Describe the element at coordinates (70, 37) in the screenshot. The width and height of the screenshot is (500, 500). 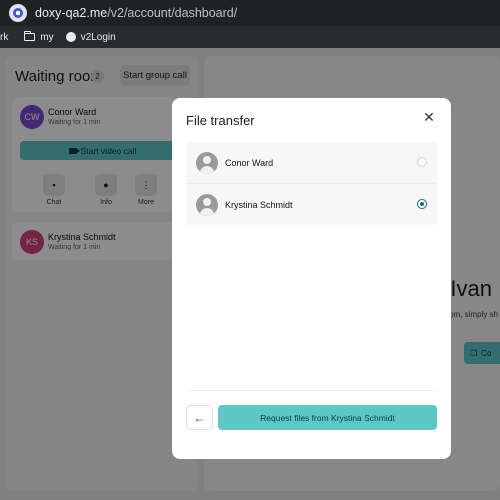
I see `globe-icon` at that location.